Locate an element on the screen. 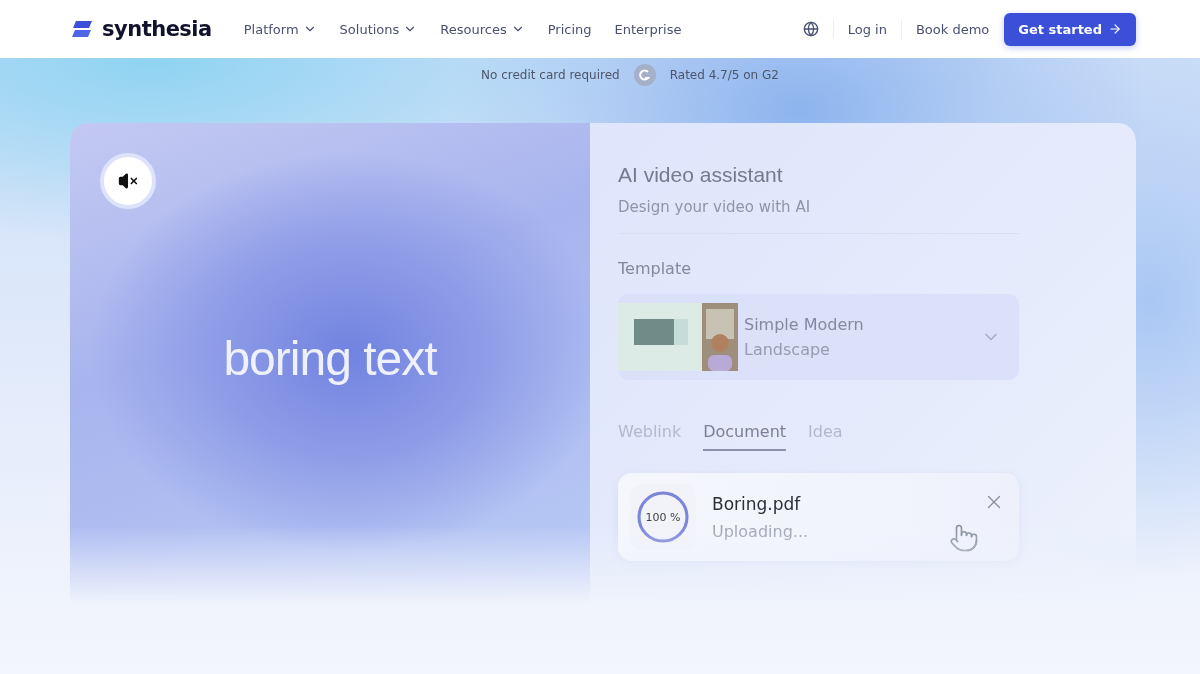 The height and width of the screenshot is (674, 1200). progress-label: 100 % is located at coordinates (663, 517).